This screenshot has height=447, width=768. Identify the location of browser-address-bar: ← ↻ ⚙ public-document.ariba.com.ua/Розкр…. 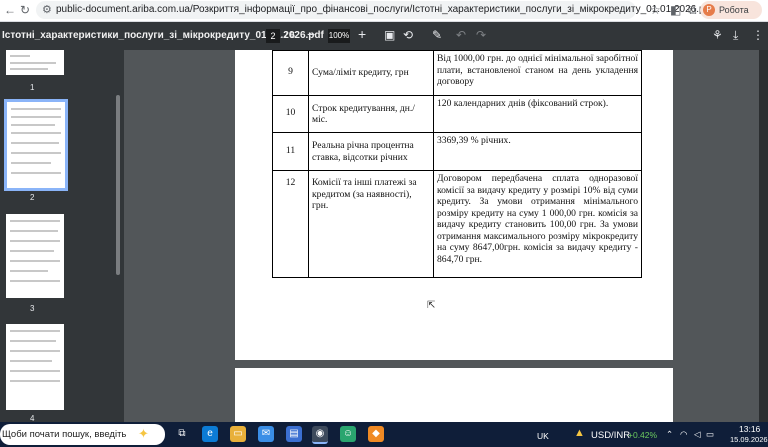
(384, 11).